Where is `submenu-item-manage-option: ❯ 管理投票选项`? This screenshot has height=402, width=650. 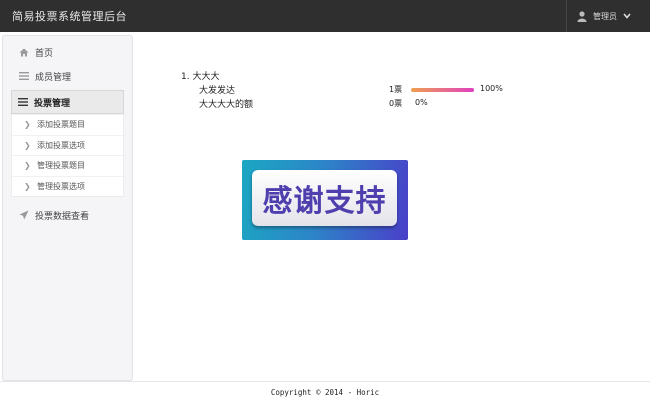
submenu-item-manage-option: ❯ 管理投票选项 is located at coordinates (67, 186).